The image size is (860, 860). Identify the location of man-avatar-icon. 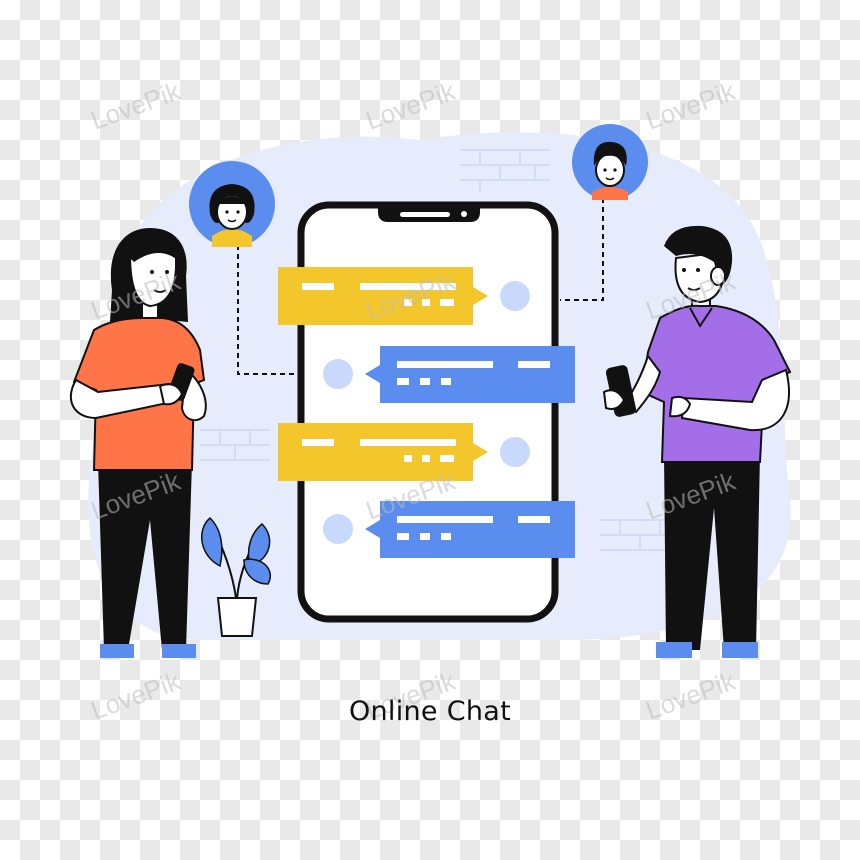
(610, 162).